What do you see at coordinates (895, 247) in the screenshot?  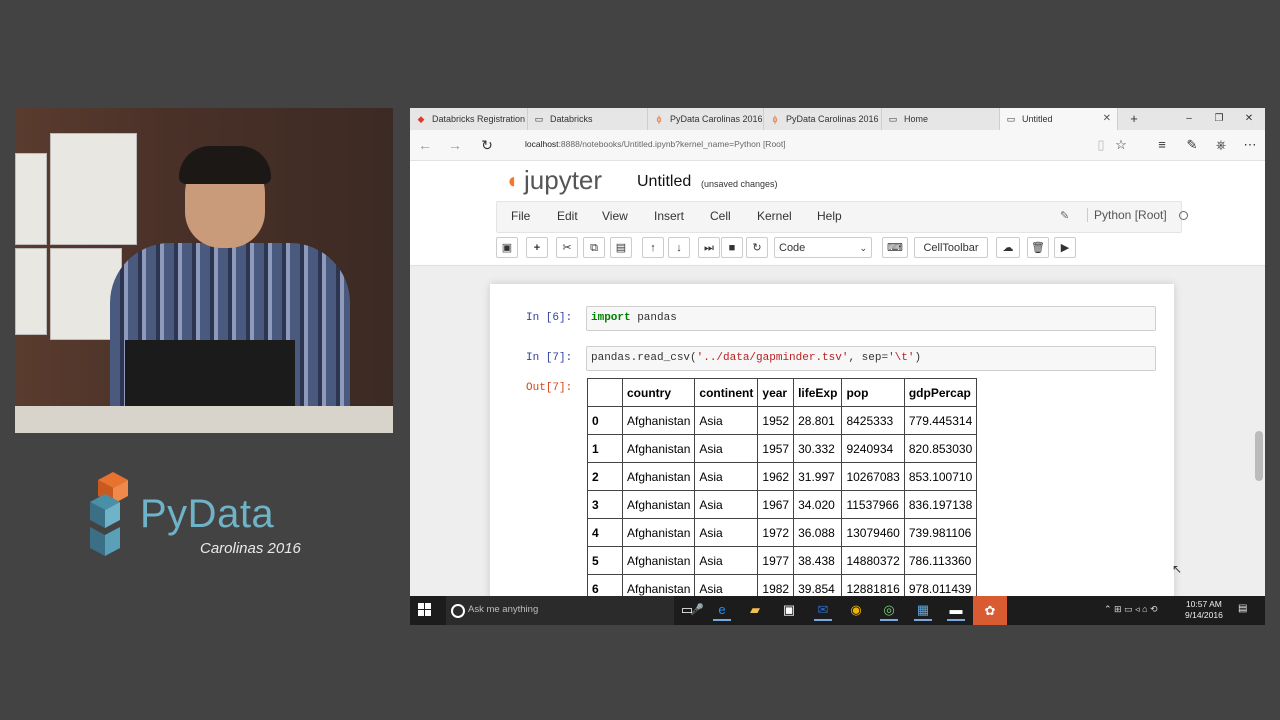 I see `command-palette-button: ⌨` at bounding box center [895, 247].